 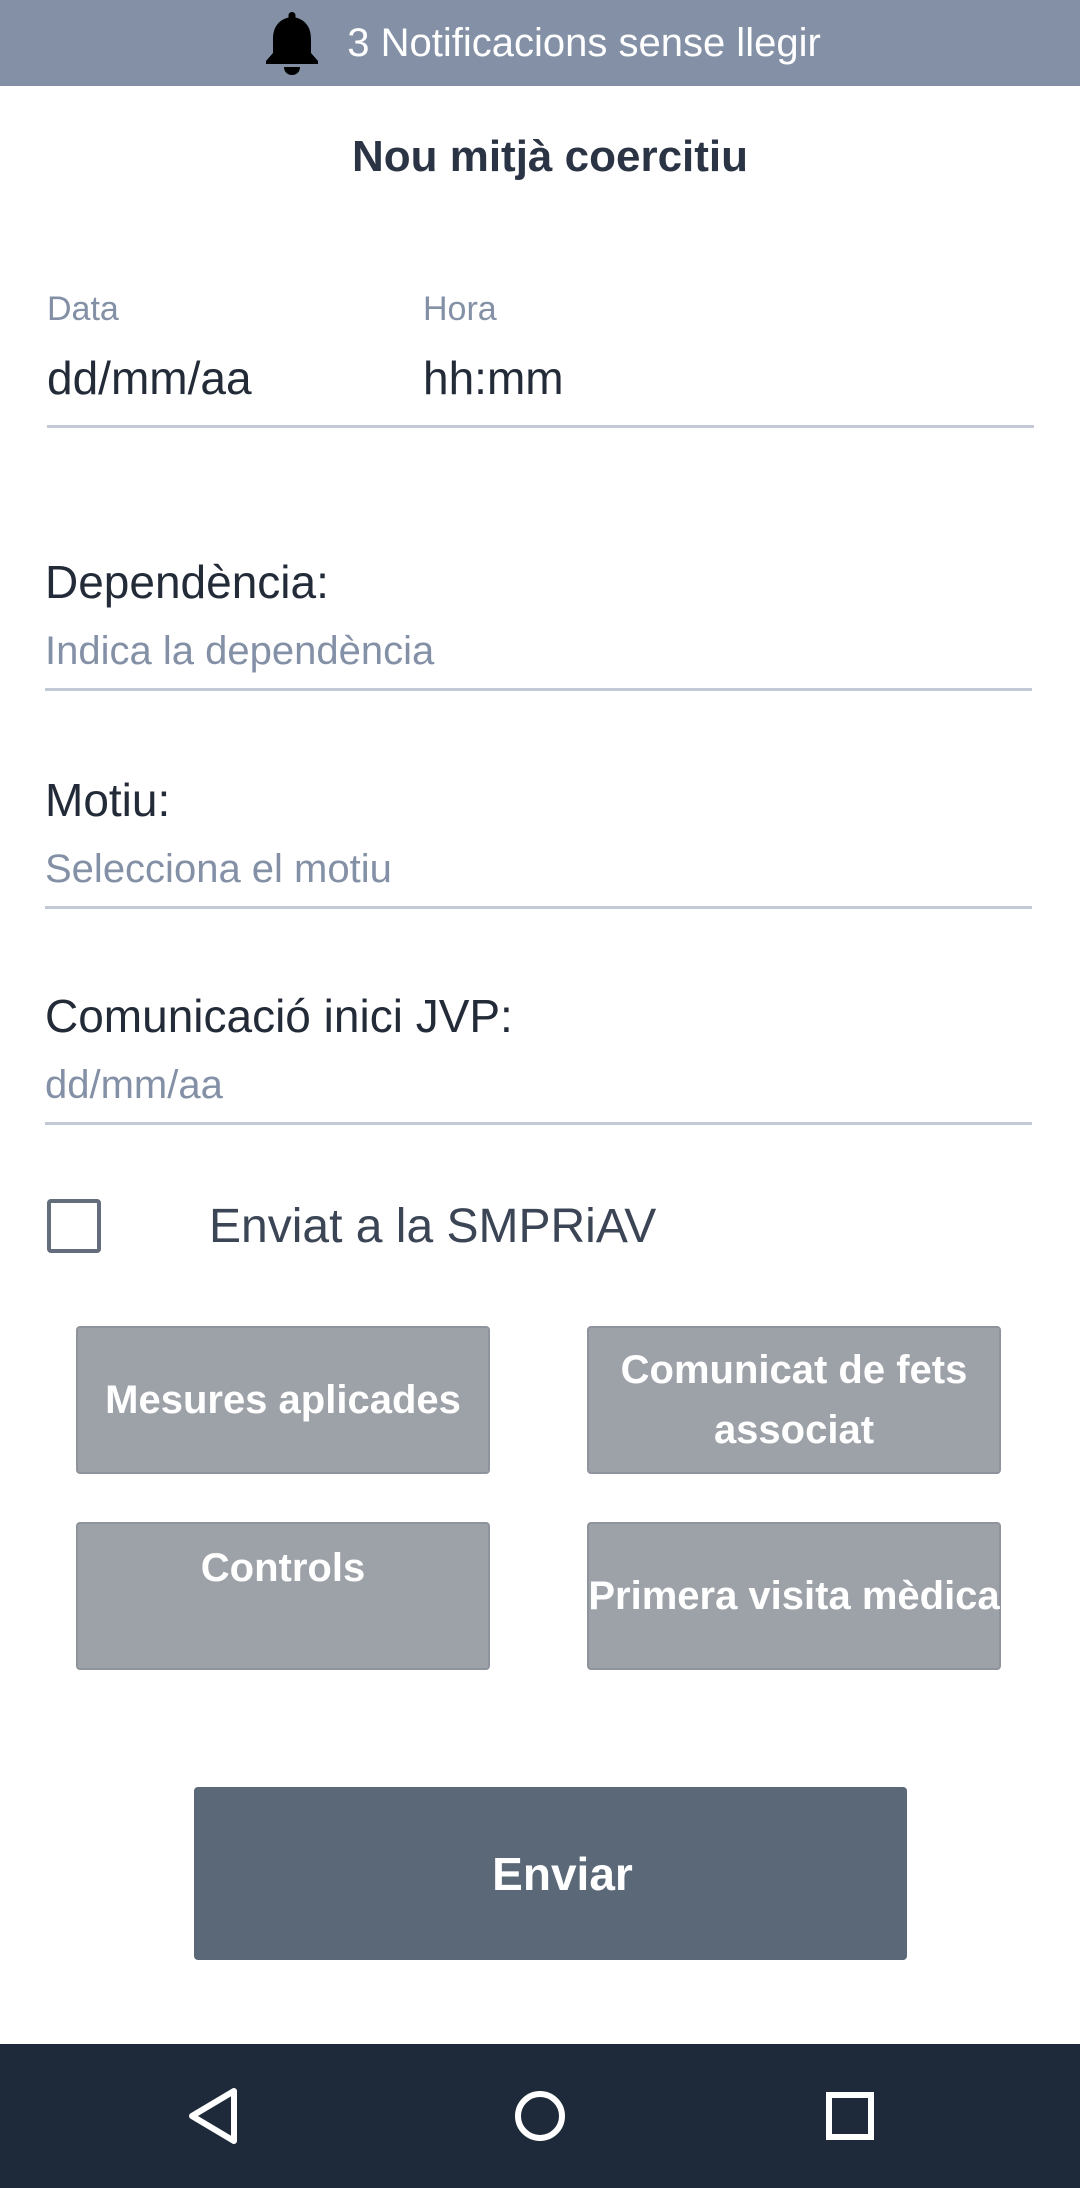 I want to click on dependencia-input: Indica la dependència, so click(x=538, y=658).